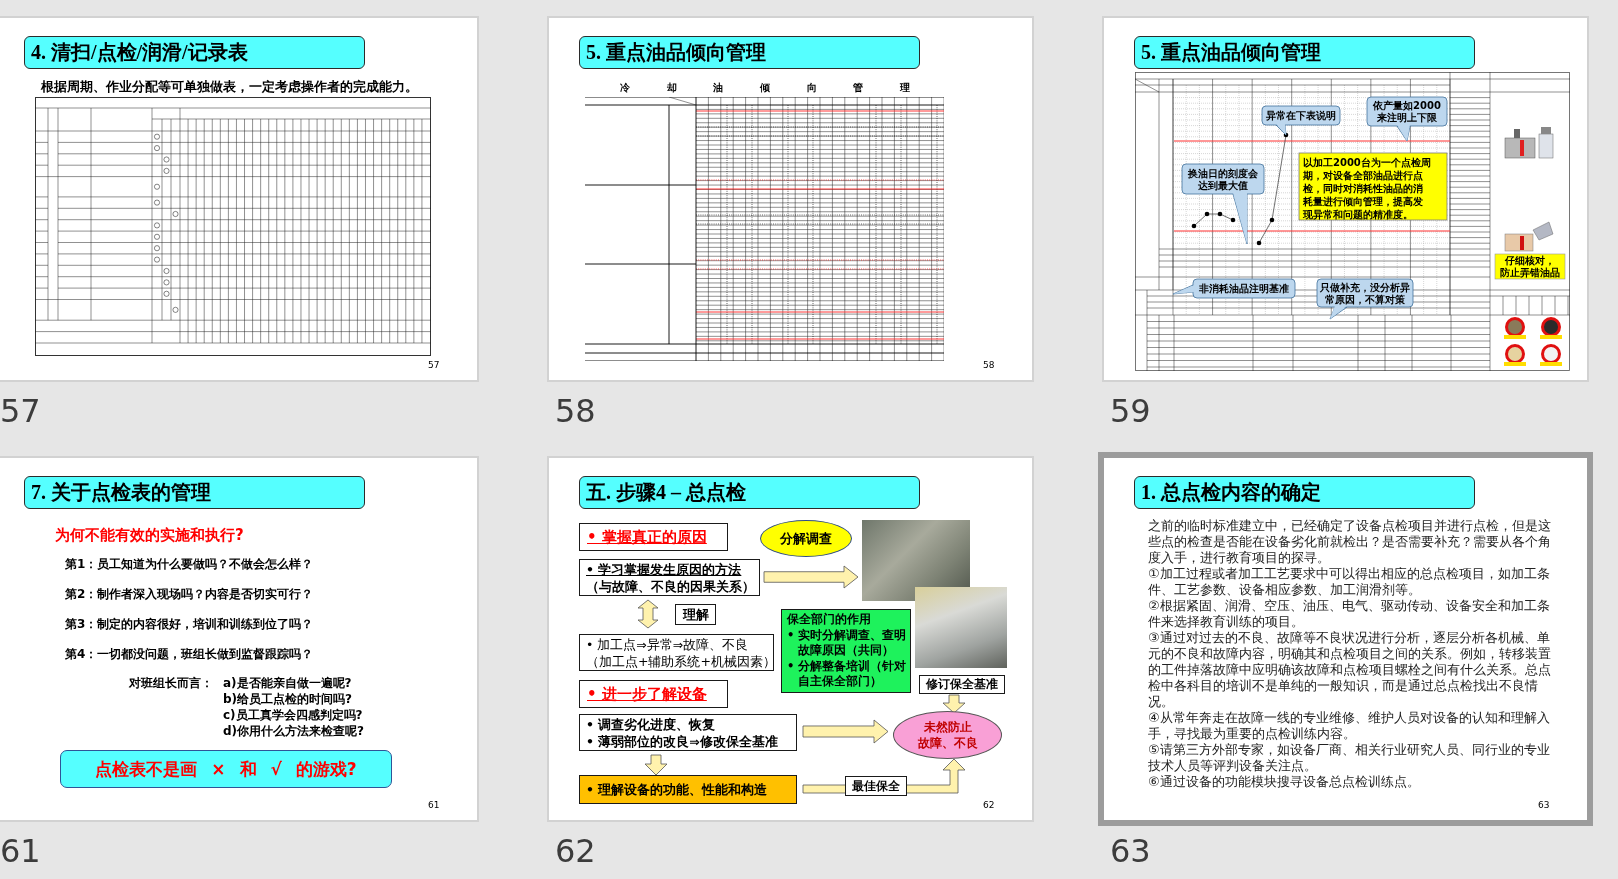  What do you see at coordinates (653, 694) in the screenshot?
I see `equipment-heading-box: • 进一步了解设备` at bounding box center [653, 694].